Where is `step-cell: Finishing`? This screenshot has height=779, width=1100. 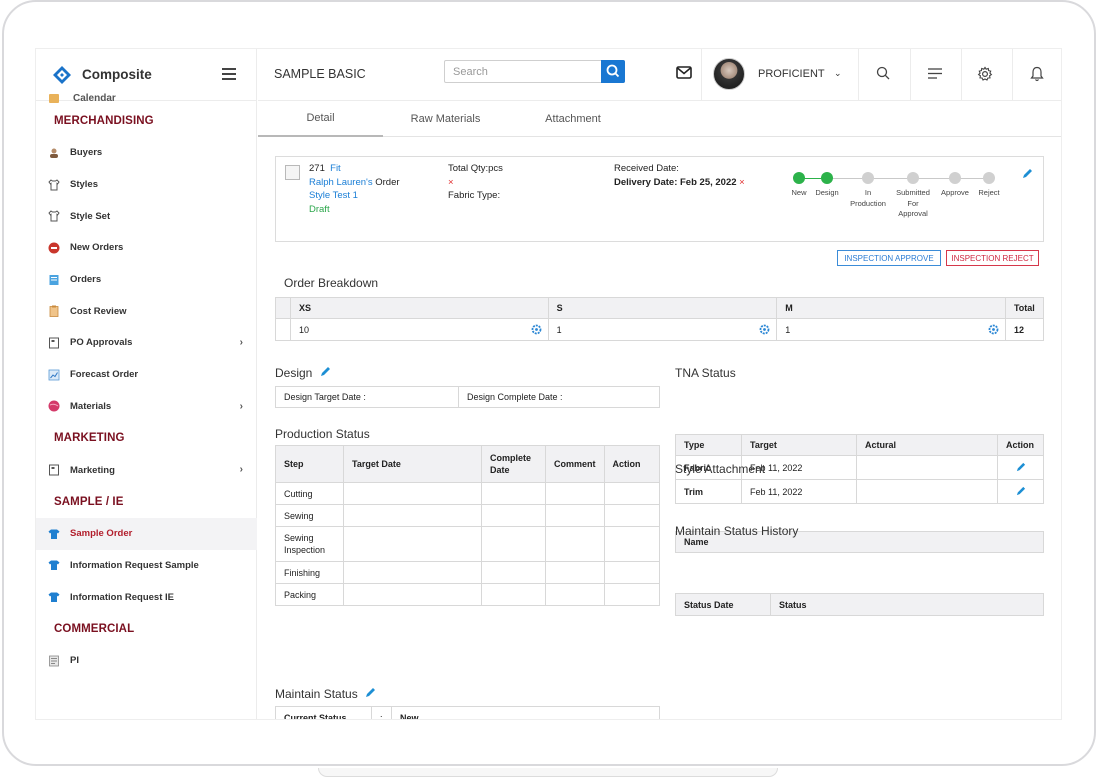 step-cell: Finishing is located at coordinates (309, 572).